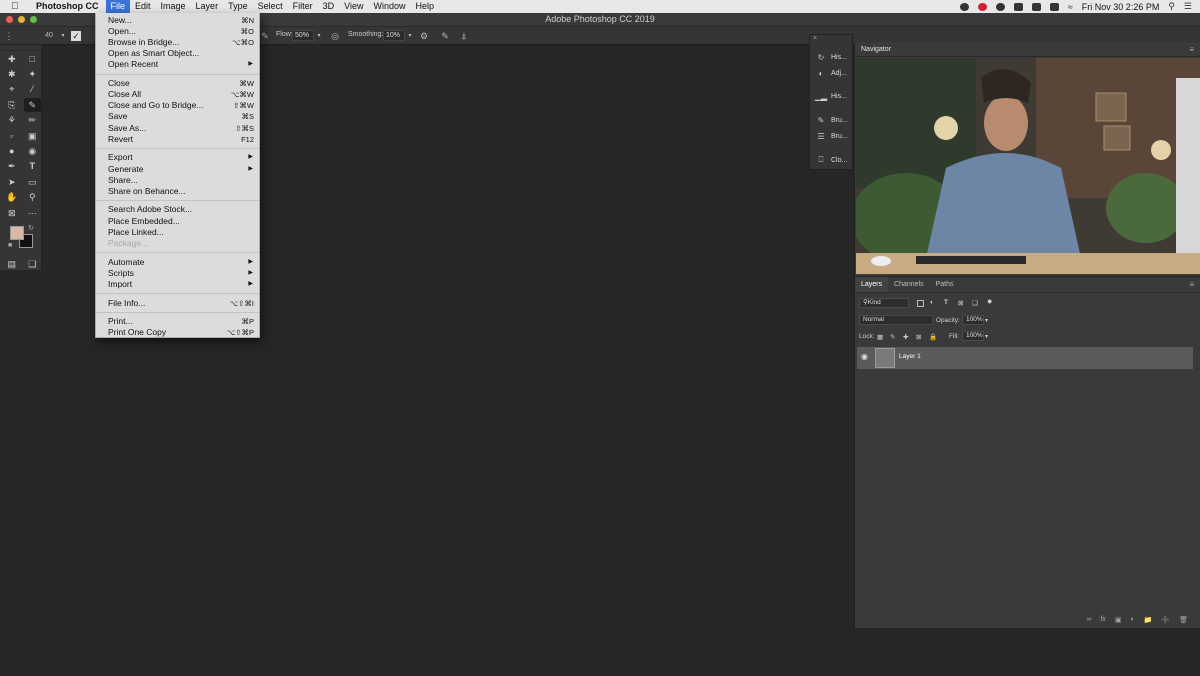 This screenshot has width=1200, height=676. Describe the element at coordinates (177, 262) in the screenshot. I see `file-menu-item-automate: Automate ▶` at that location.